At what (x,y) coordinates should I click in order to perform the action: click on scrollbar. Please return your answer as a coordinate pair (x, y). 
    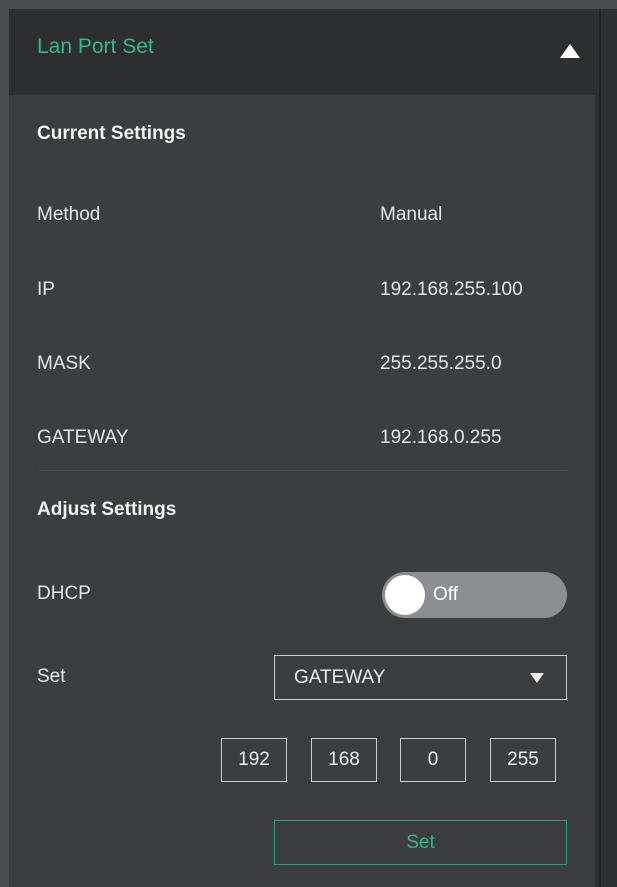
    Looking at the image, I should click on (606, 448).